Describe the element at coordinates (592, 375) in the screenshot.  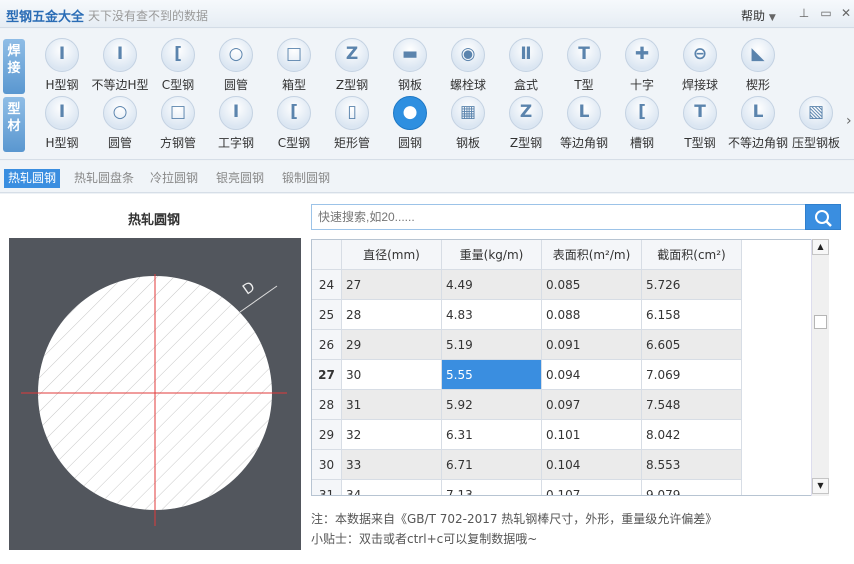
I see `table-cell: 0.094` at that location.